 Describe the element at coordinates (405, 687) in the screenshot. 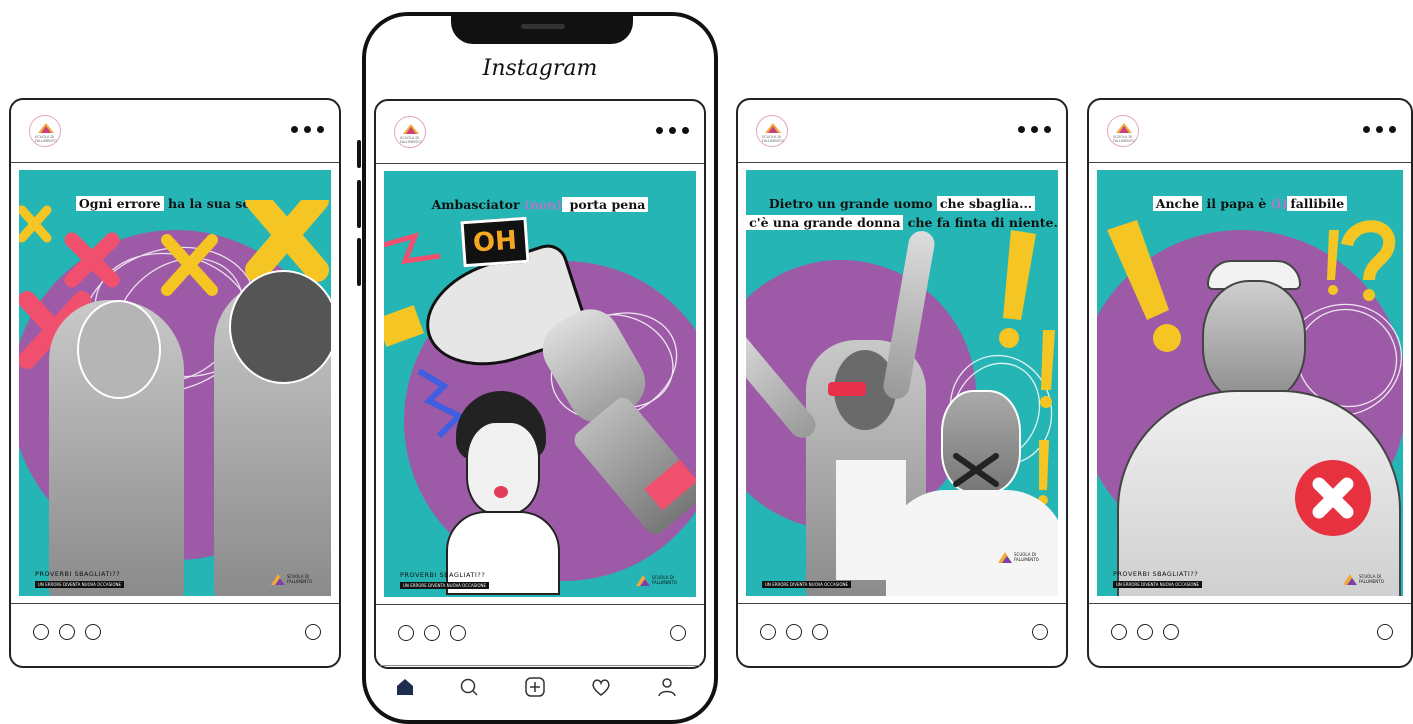

I see `home-icon` at that location.